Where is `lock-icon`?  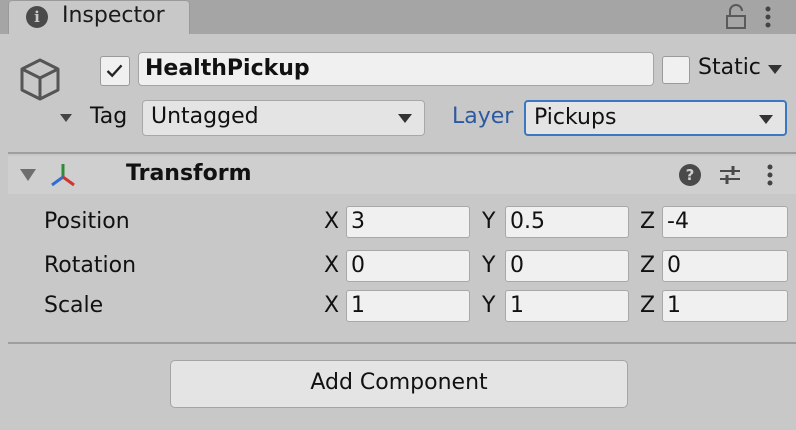
lock-icon is located at coordinates (736, 17).